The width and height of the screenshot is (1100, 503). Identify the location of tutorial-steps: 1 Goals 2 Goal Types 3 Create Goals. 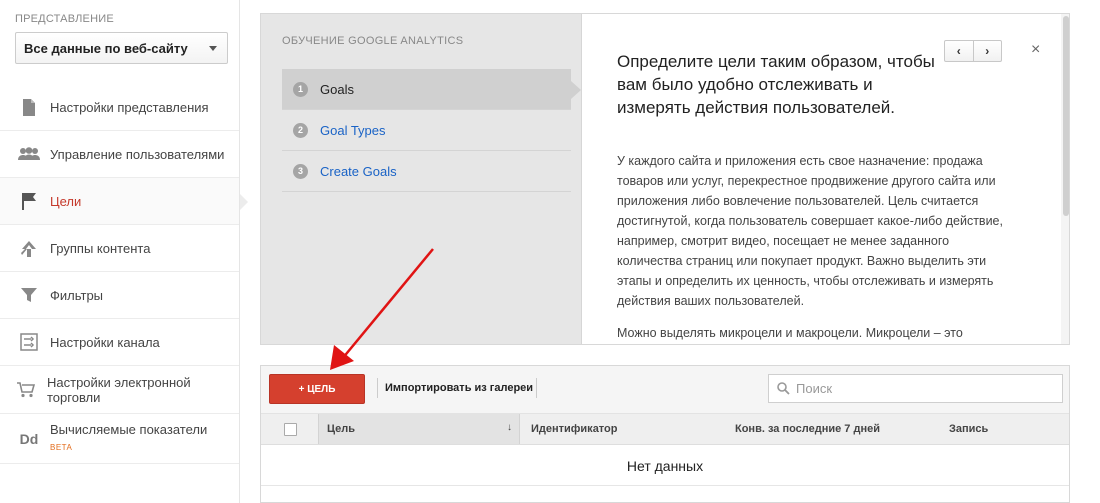
(431, 130).